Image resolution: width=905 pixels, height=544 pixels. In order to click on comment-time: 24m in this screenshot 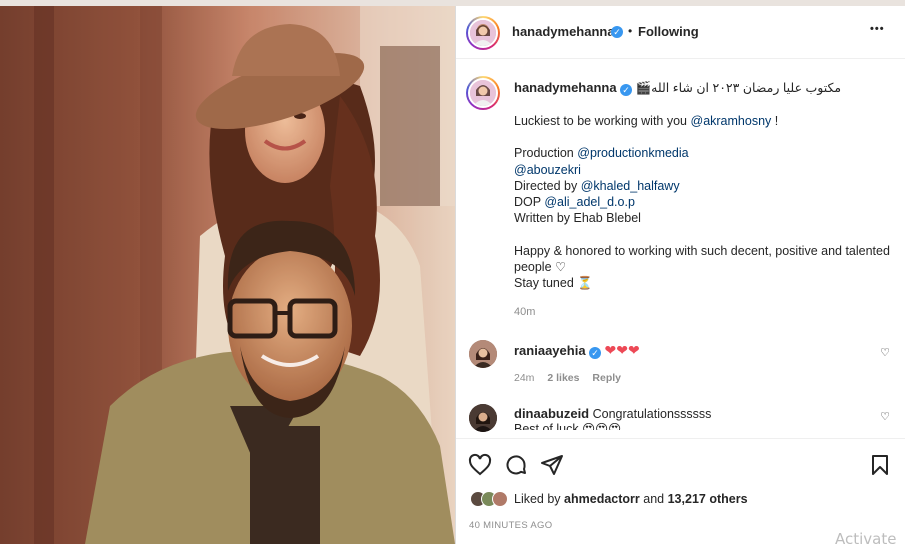, I will do `click(524, 378)`.